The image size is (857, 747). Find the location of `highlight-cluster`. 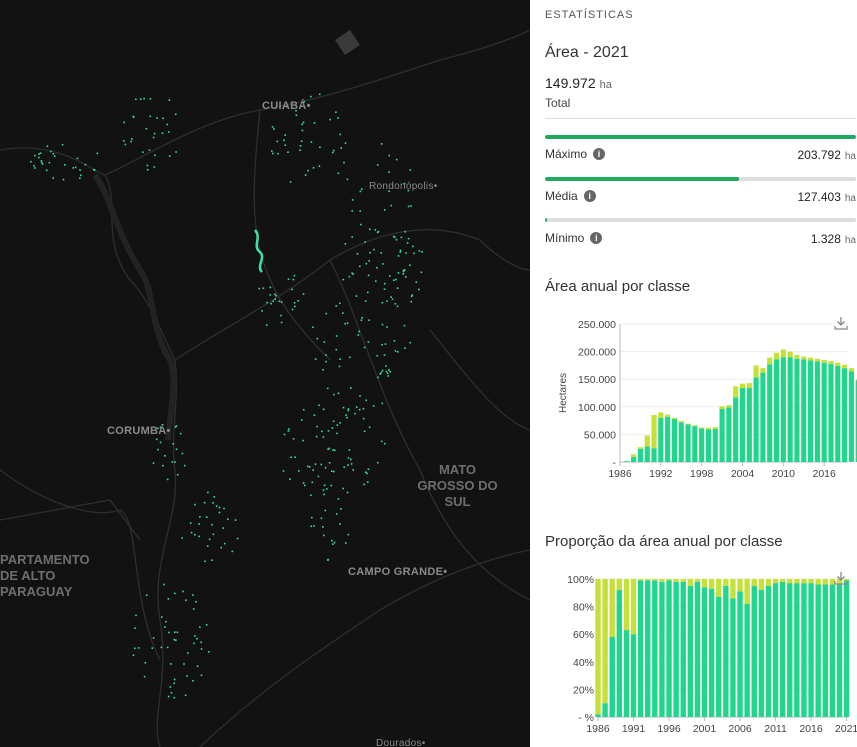

highlight-cluster is located at coordinates (258, 251).